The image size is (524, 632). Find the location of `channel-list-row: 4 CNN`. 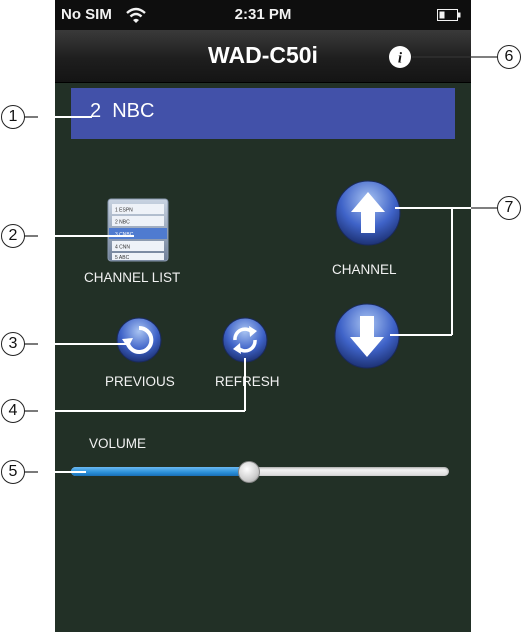

channel-list-row: 4 CNN is located at coordinates (122, 248).